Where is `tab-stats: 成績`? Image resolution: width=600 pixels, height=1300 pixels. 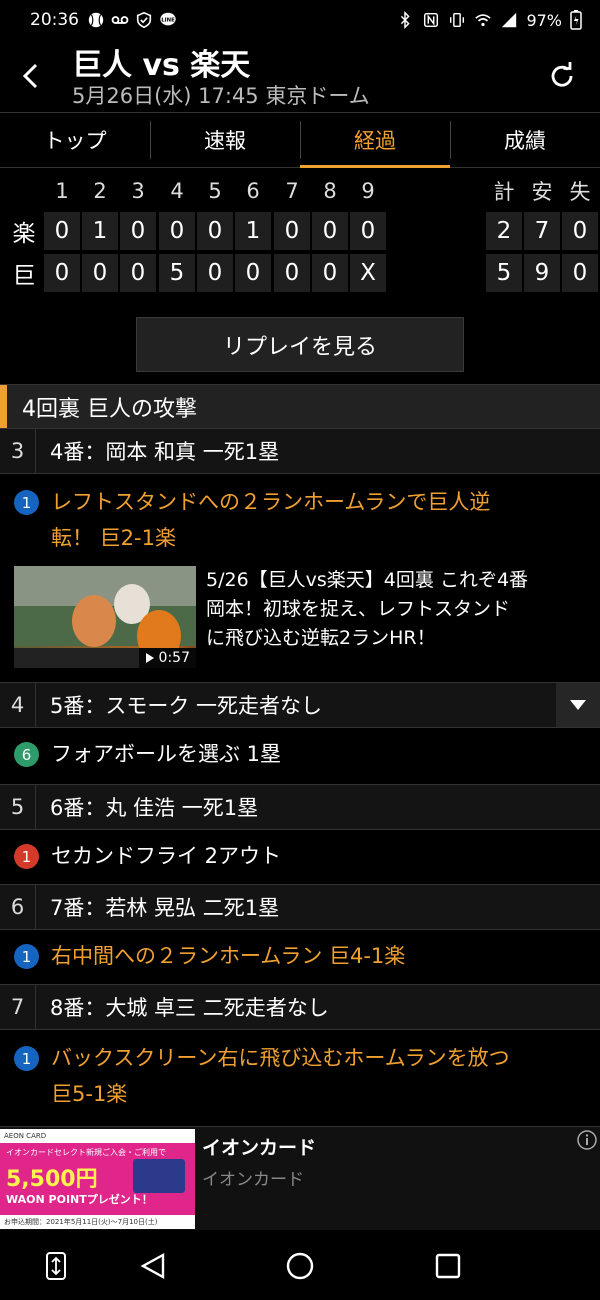 tab-stats: 成績 is located at coordinates (525, 140).